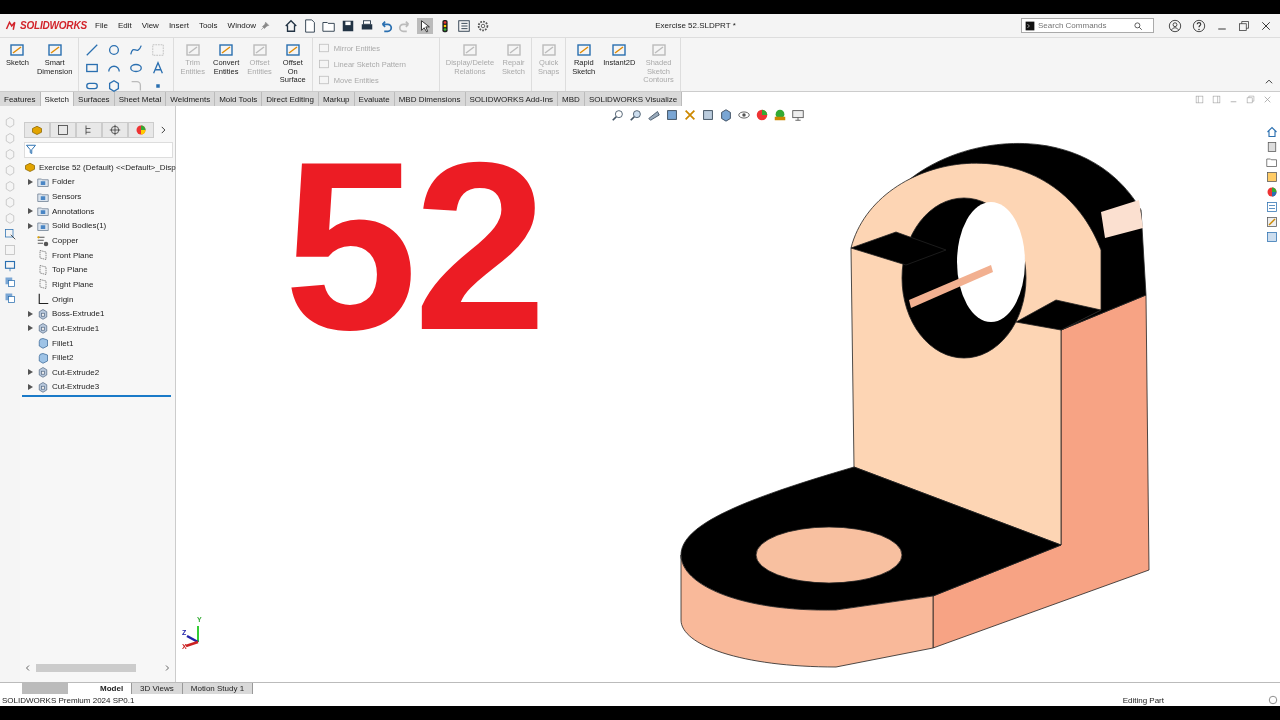 Image resolution: width=1280 pixels, height=720 pixels. Describe the element at coordinates (726, 115) in the screenshot. I see `display-style-icon` at that location.